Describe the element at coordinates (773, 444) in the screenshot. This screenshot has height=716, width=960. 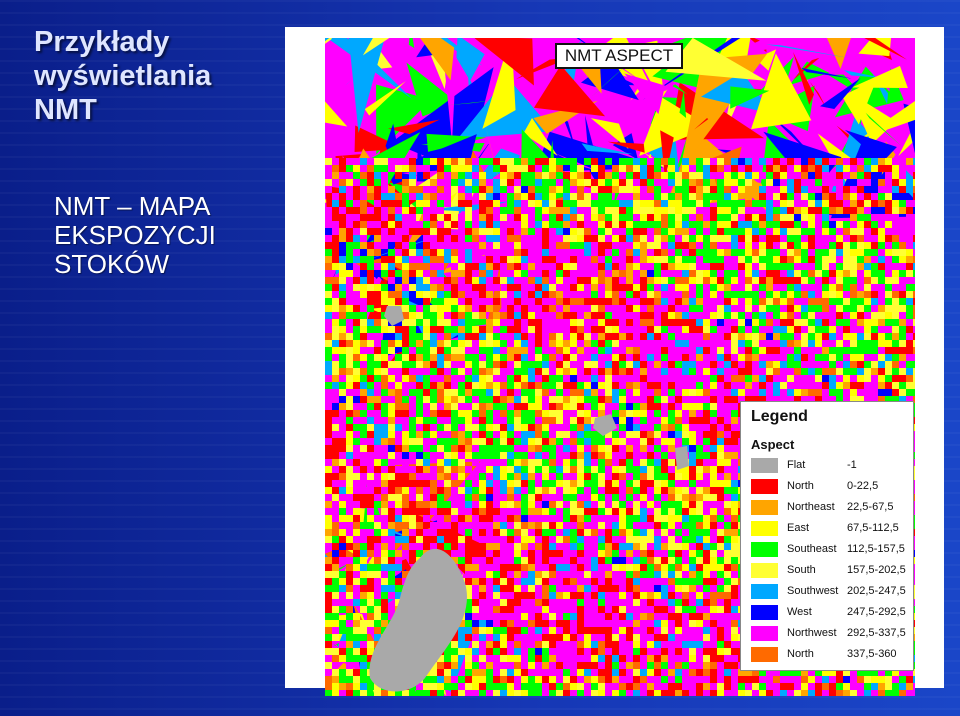
I see `legend-subtitle: Aspect` at that location.